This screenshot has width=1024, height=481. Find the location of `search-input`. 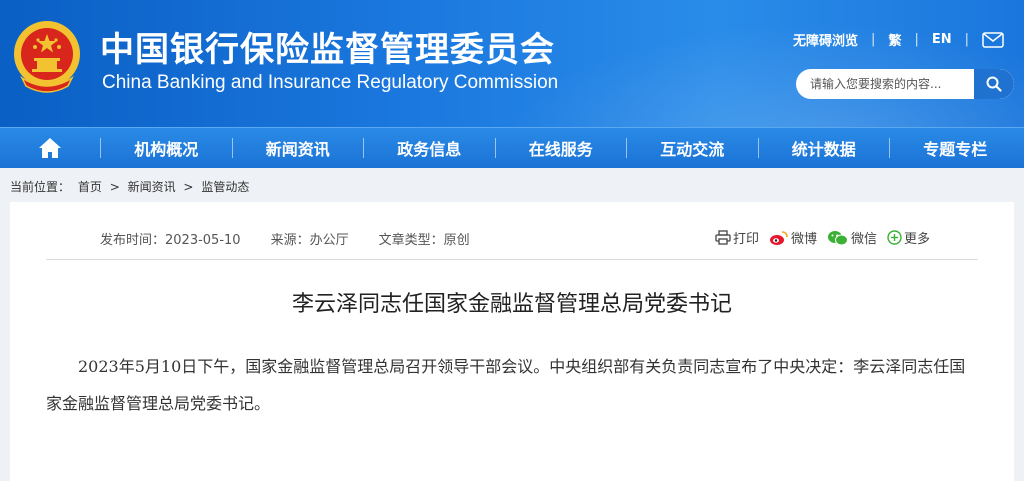

search-input is located at coordinates (885, 84).